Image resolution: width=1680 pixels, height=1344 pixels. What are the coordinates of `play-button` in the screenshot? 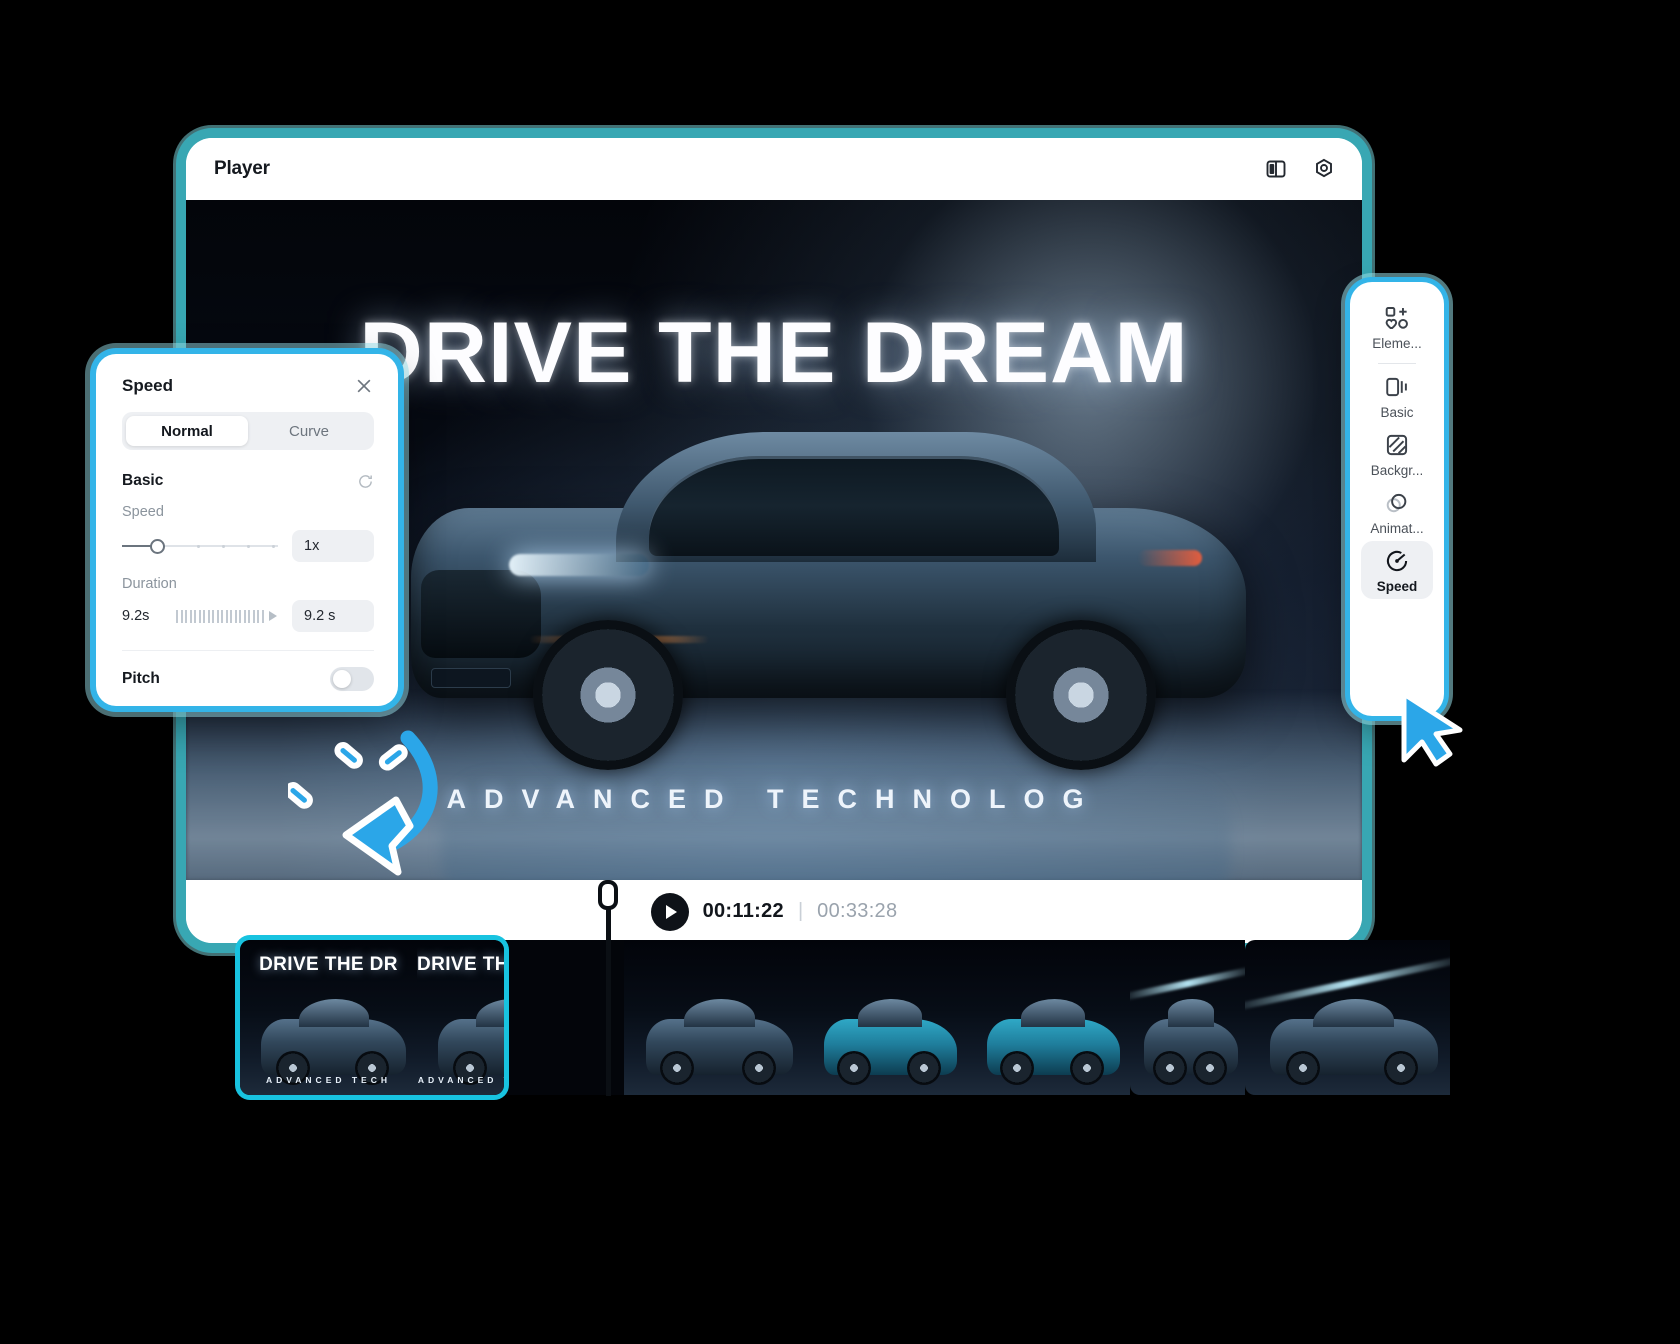 It's located at (669, 911).